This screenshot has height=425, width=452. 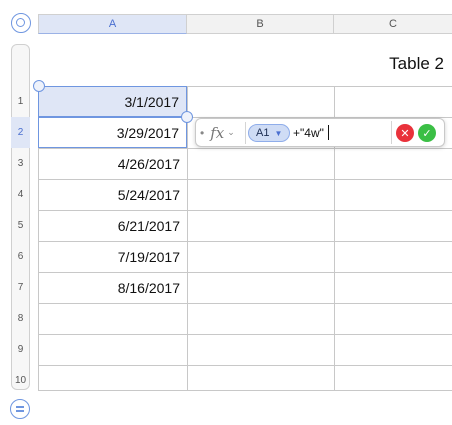 What do you see at coordinates (263, 133) in the screenshot?
I see `reference-label: A1` at bounding box center [263, 133].